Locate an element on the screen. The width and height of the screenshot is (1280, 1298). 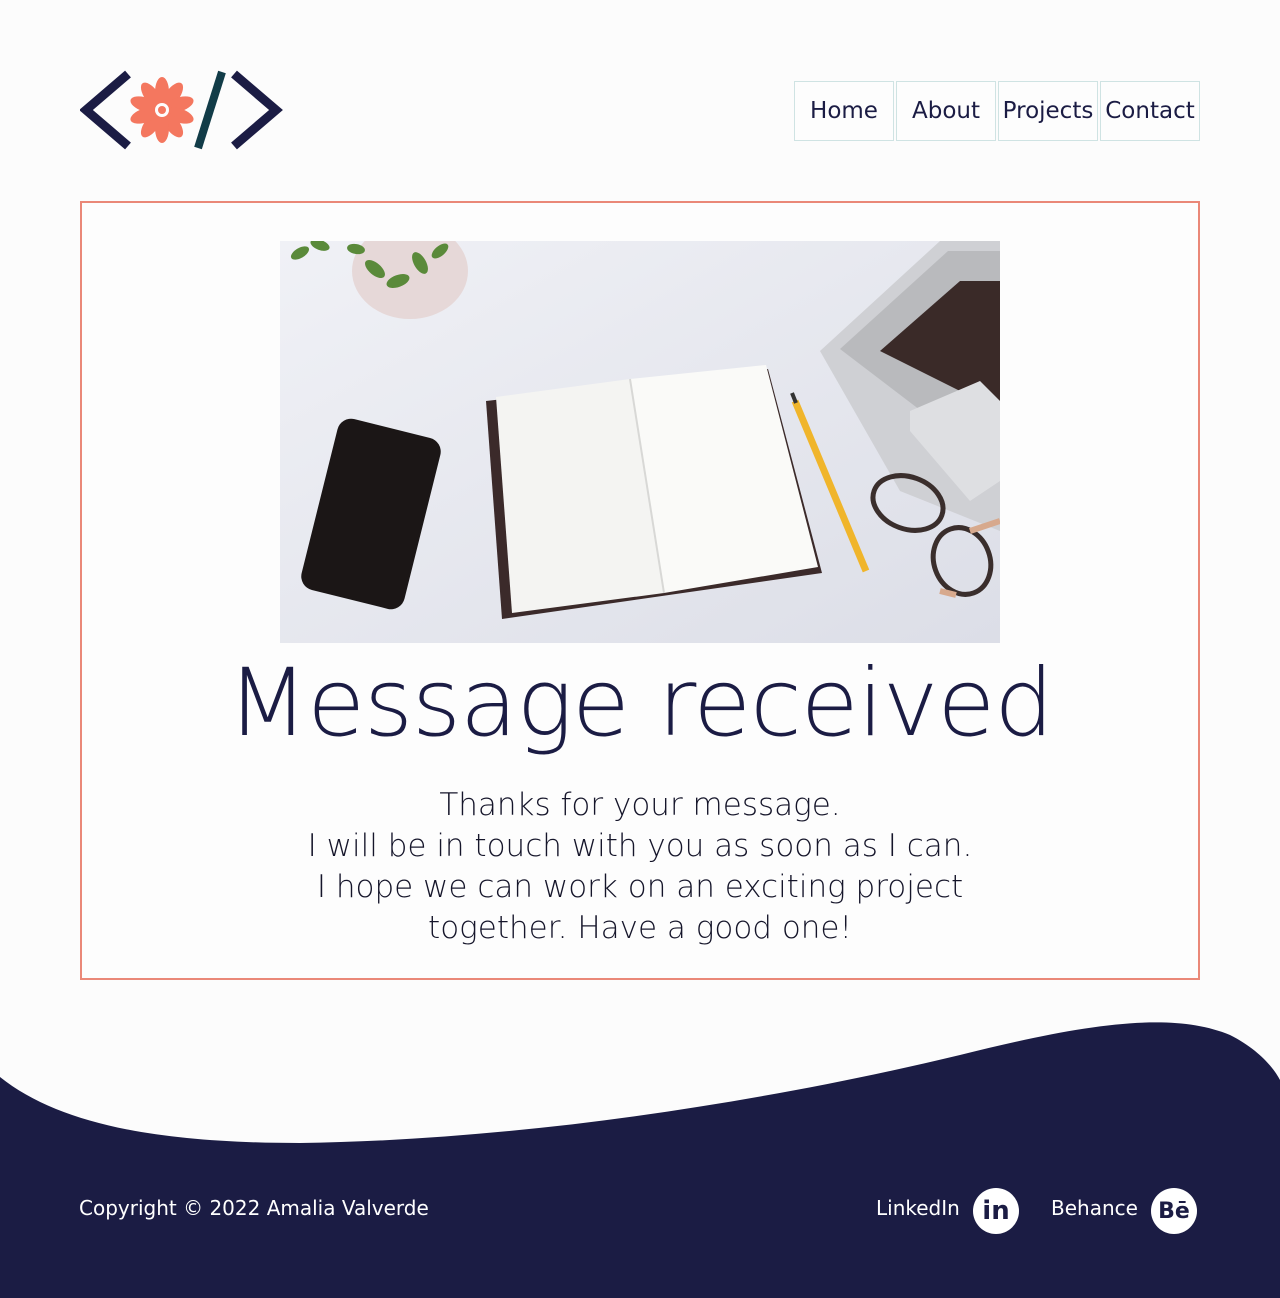
page-title: Message received is located at coordinates (640, 703).